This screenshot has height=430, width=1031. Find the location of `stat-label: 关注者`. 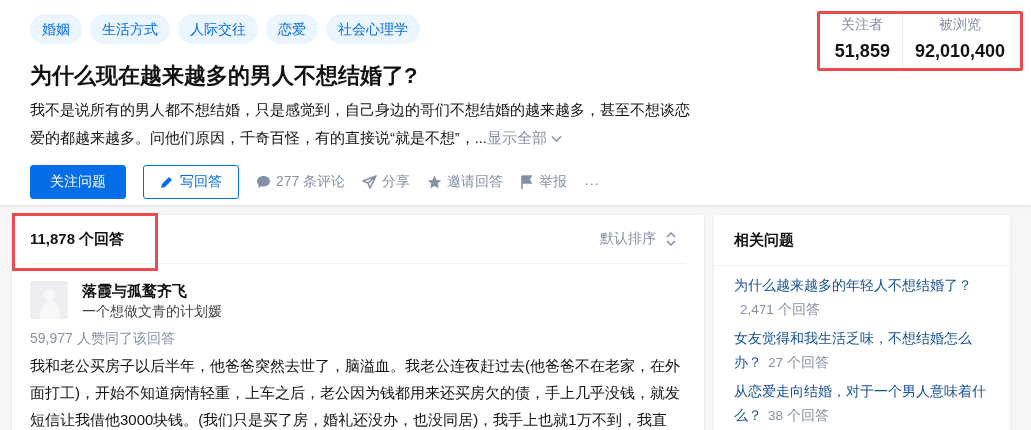

stat-label: 关注者 is located at coordinates (862, 24).